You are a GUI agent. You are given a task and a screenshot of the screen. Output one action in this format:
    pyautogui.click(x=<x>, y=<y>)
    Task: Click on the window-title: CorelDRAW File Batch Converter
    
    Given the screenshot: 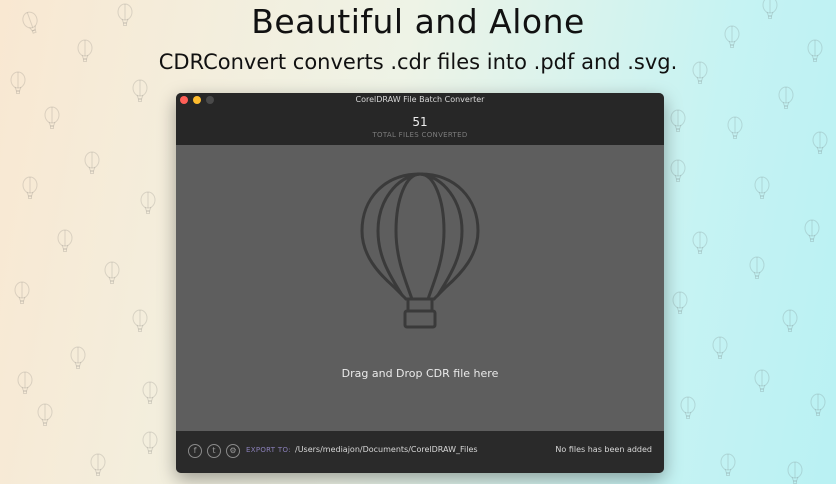 What is the action you would take?
    pyautogui.click(x=420, y=99)
    